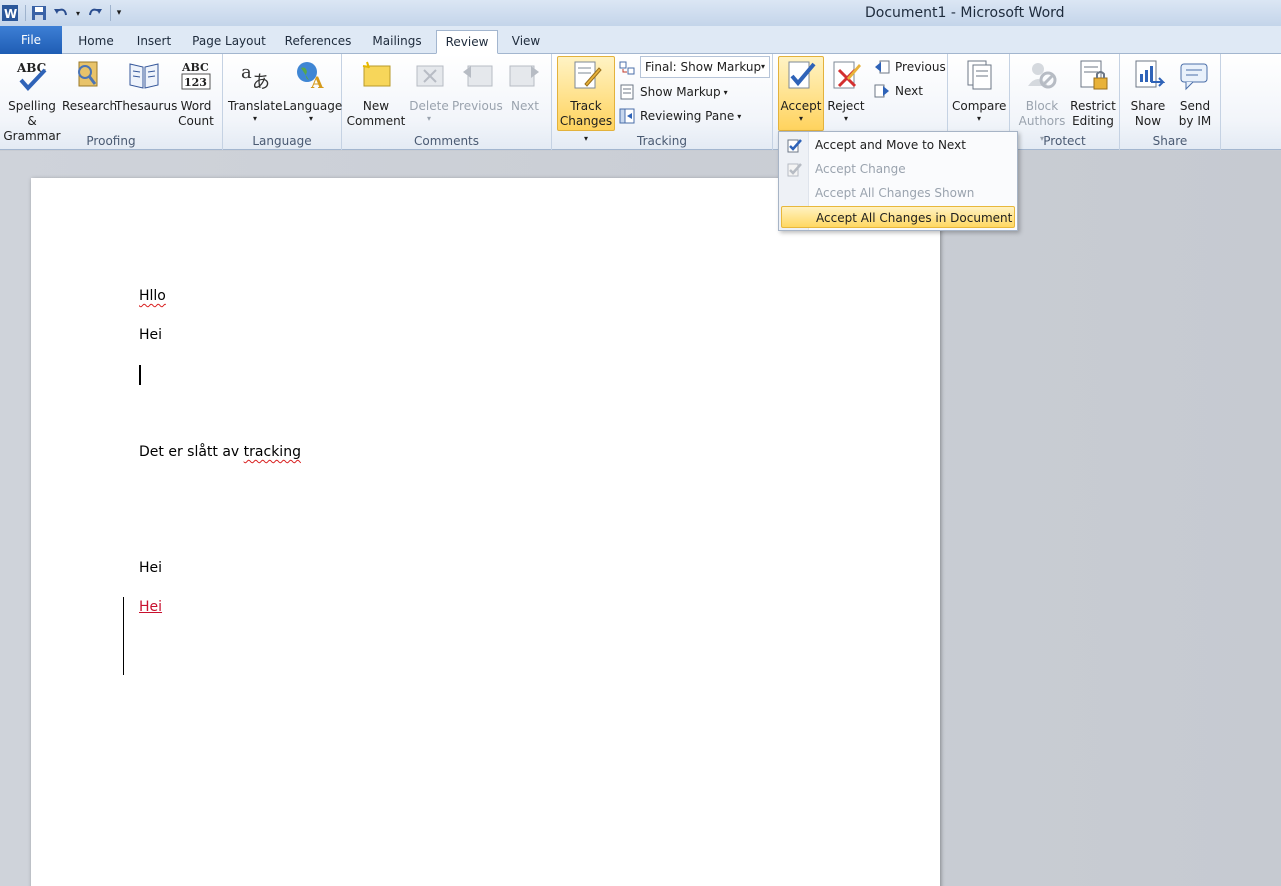 This screenshot has height=886, width=1281. What do you see at coordinates (376, 93) in the screenshot?
I see `new-comment-button: New Comment` at bounding box center [376, 93].